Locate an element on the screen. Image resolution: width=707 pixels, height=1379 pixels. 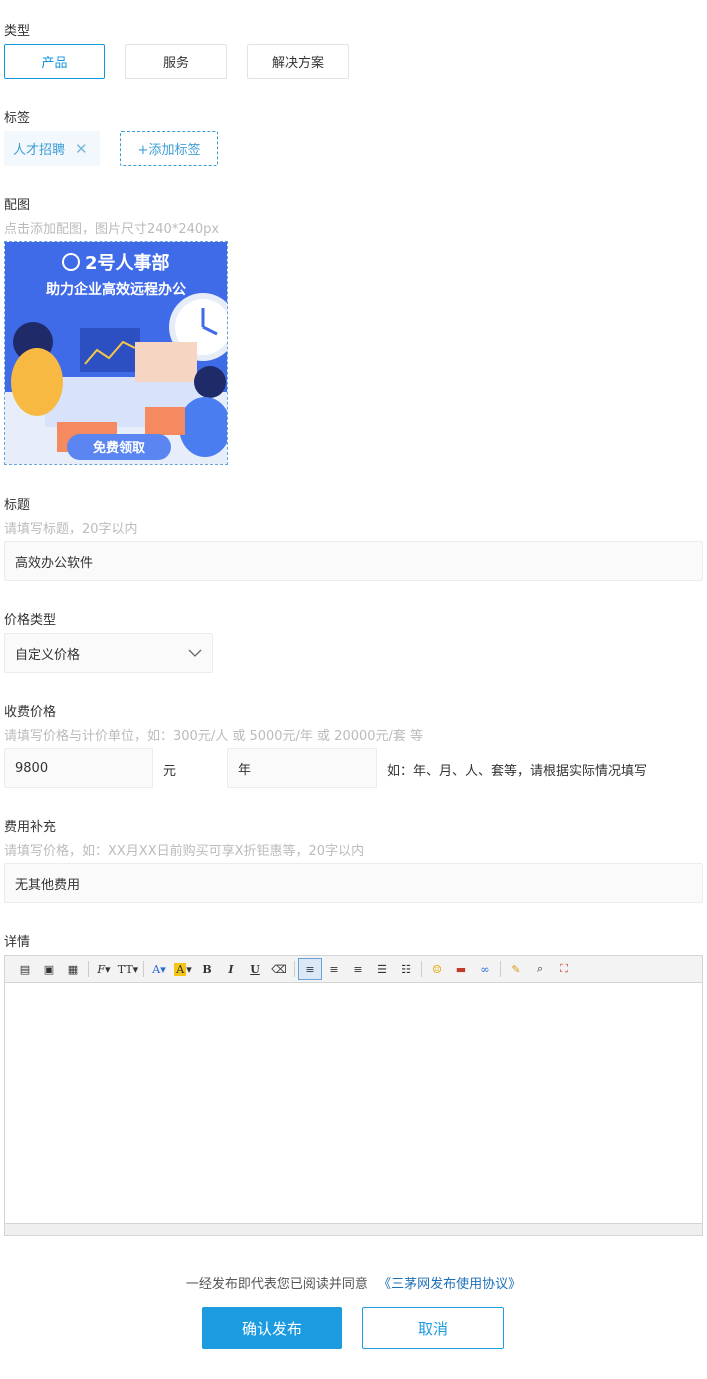
paste-word-icon: ▦ is located at coordinates (73, 969).